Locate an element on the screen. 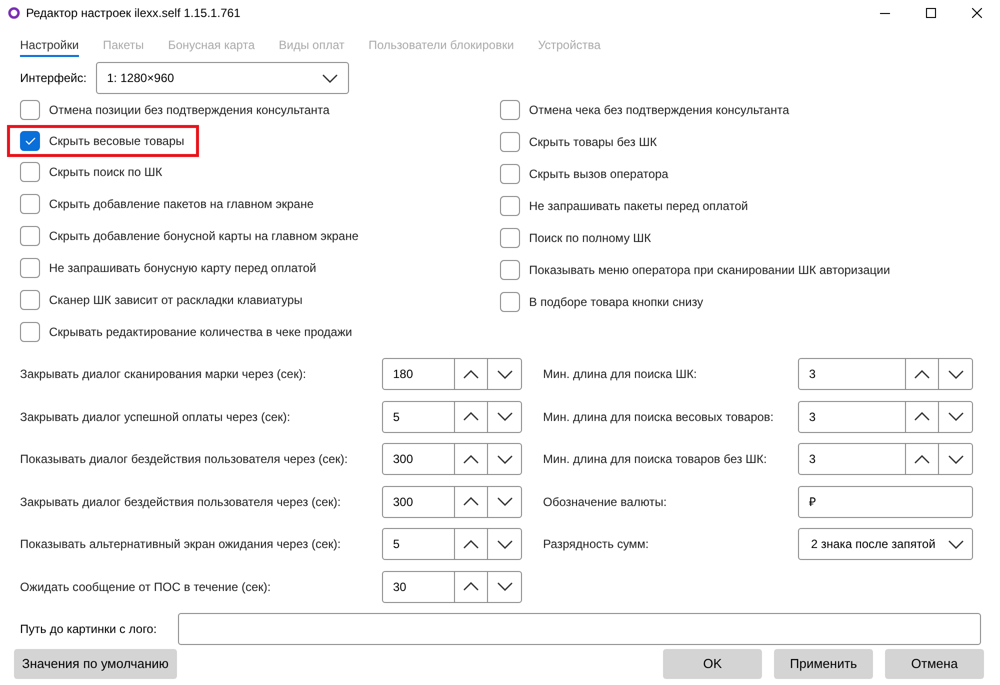 This screenshot has width=1000, height=685. number-spinner: 180 is located at coordinates (452, 374).